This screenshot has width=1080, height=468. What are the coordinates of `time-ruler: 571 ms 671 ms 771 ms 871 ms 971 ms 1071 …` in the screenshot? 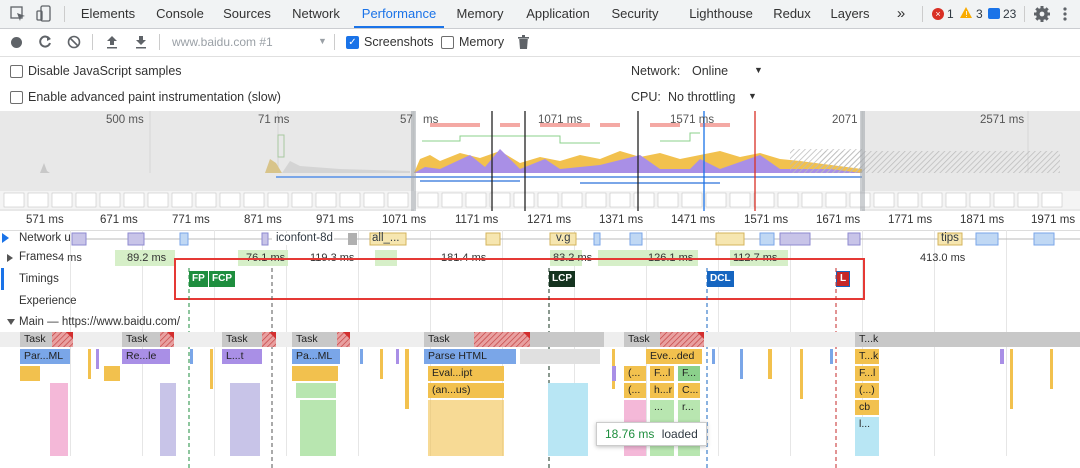 It's located at (540, 221).